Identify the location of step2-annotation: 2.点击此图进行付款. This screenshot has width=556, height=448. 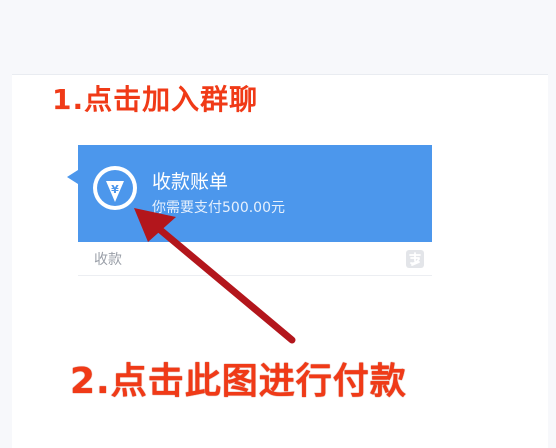
(238, 381).